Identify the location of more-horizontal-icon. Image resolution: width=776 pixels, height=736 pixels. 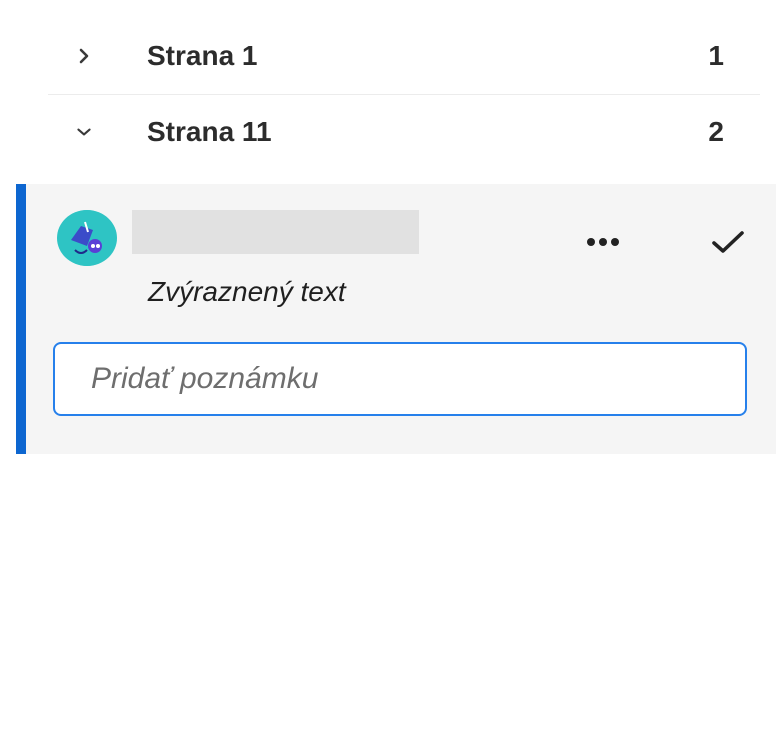
(591, 242).